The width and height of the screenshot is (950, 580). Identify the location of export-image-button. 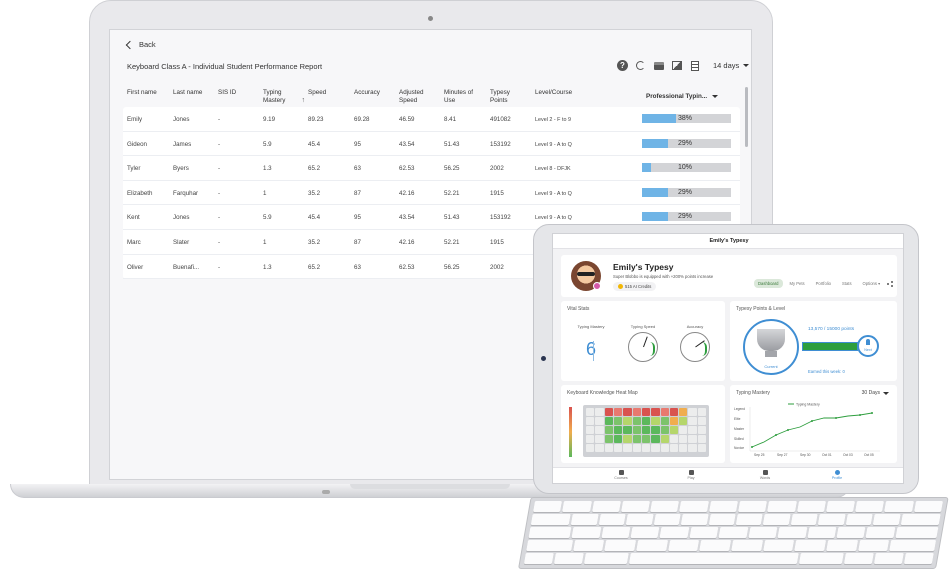
(676, 65).